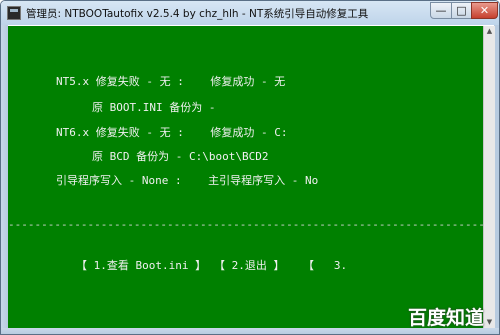 The image size is (500, 335). Describe the element at coordinates (171, 81) in the screenshot. I see `nt5-status-line: NT5.x 修复失败 - 无 : 修复成功 - 无` at that location.